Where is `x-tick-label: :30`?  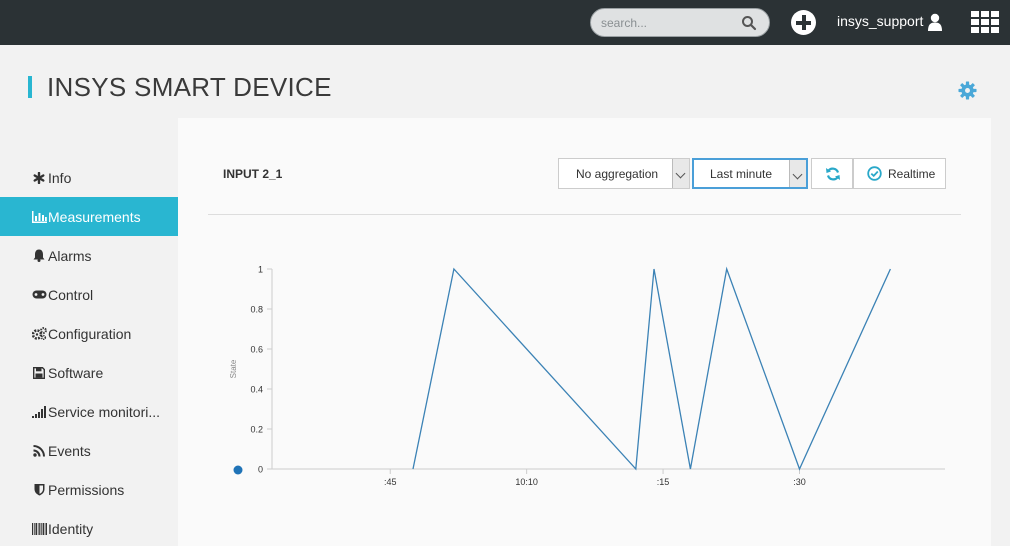
x-tick-label: :30 is located at coordinates (799, 482).